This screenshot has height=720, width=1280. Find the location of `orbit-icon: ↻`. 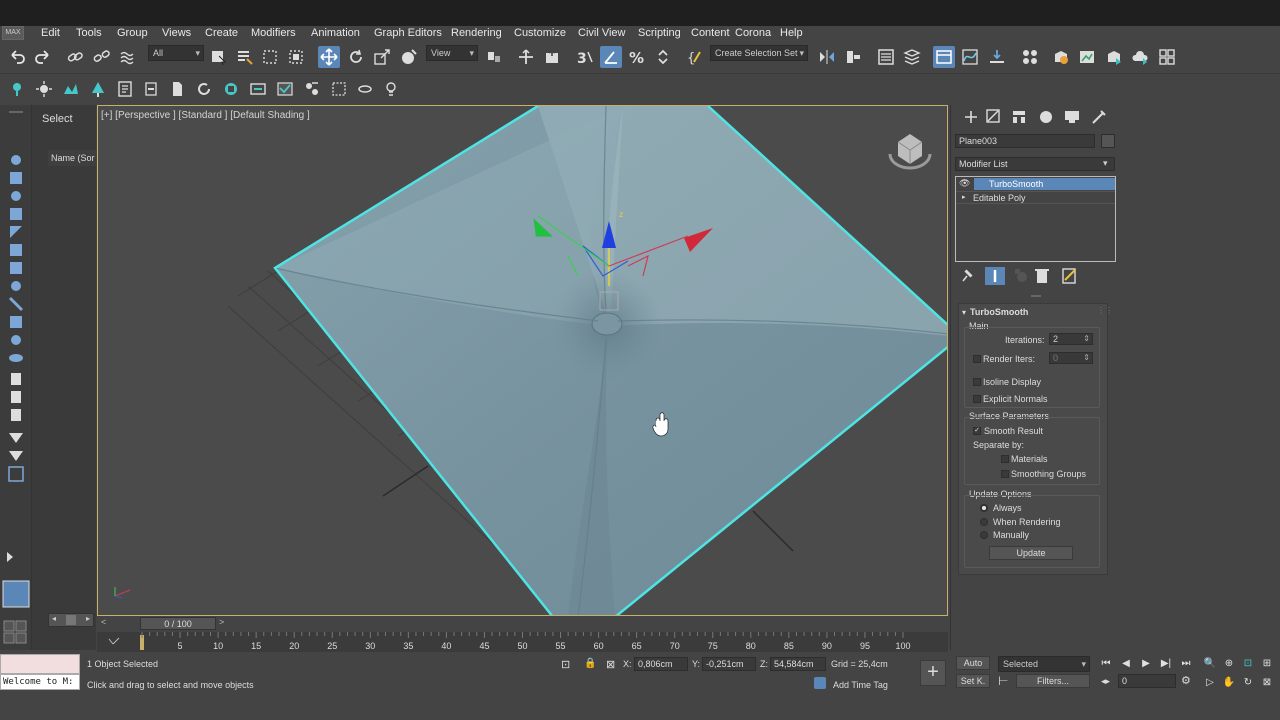

orbit-icon: ↻ is located at coordinates (1248, 682).